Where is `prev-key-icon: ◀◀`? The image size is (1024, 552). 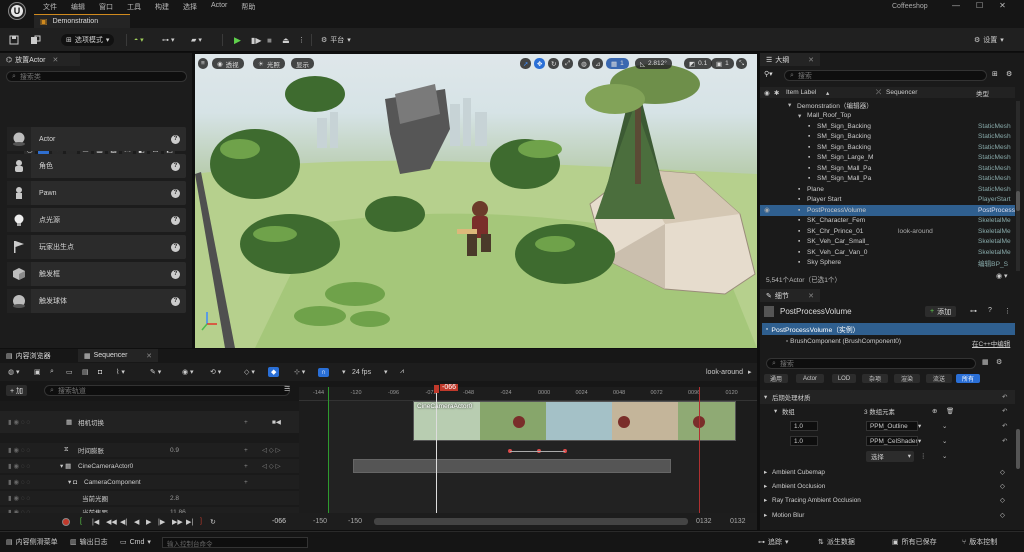
prev-key-icon: ◀◀ is located at coordinates (111, 522).